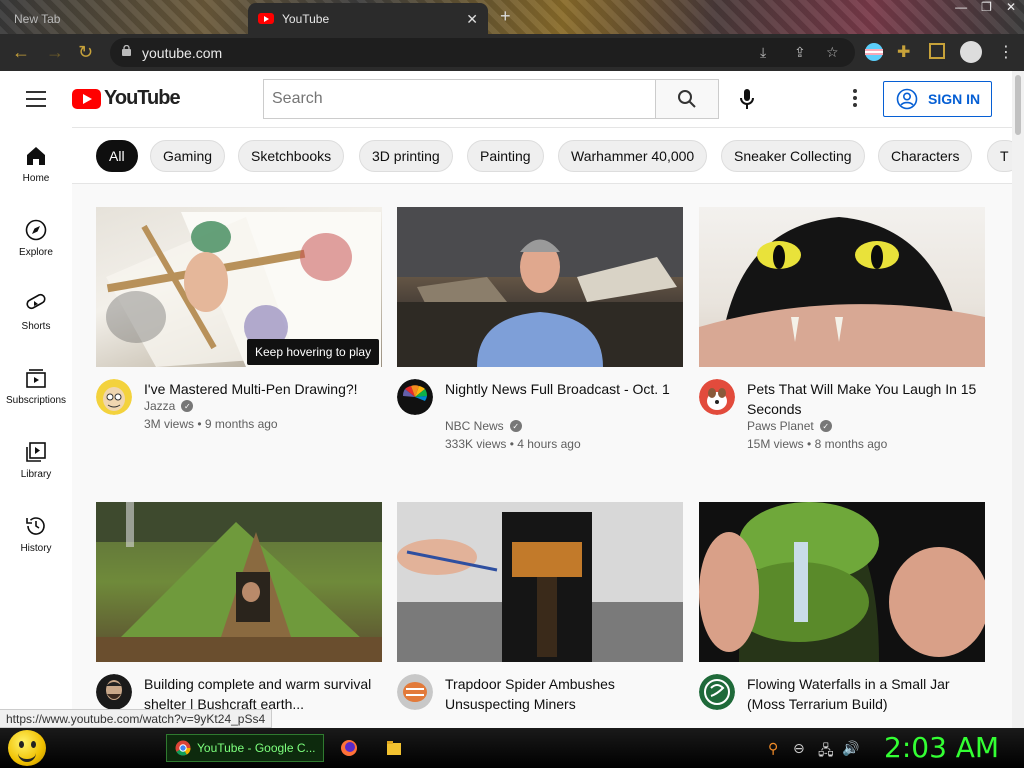 The width and height of the screenshot is (1024, 768). Describe the element at coordinates (903, 52) in the screenshot. I see `puzzle-extensions-icon: ✚` at that location.